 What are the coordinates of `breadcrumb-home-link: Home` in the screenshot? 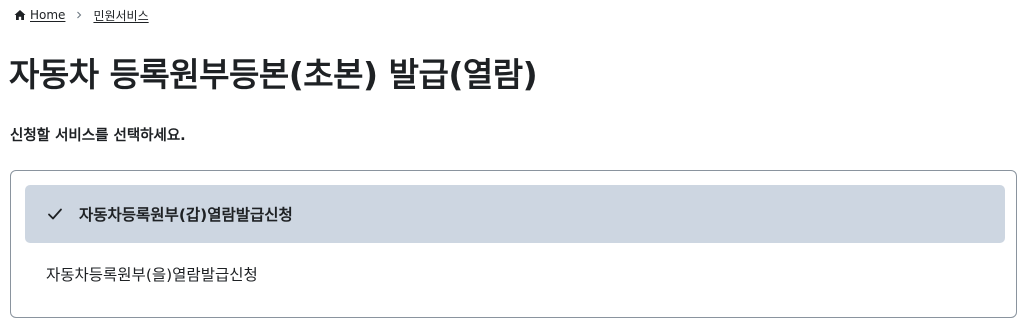 It's located at (47, 15).